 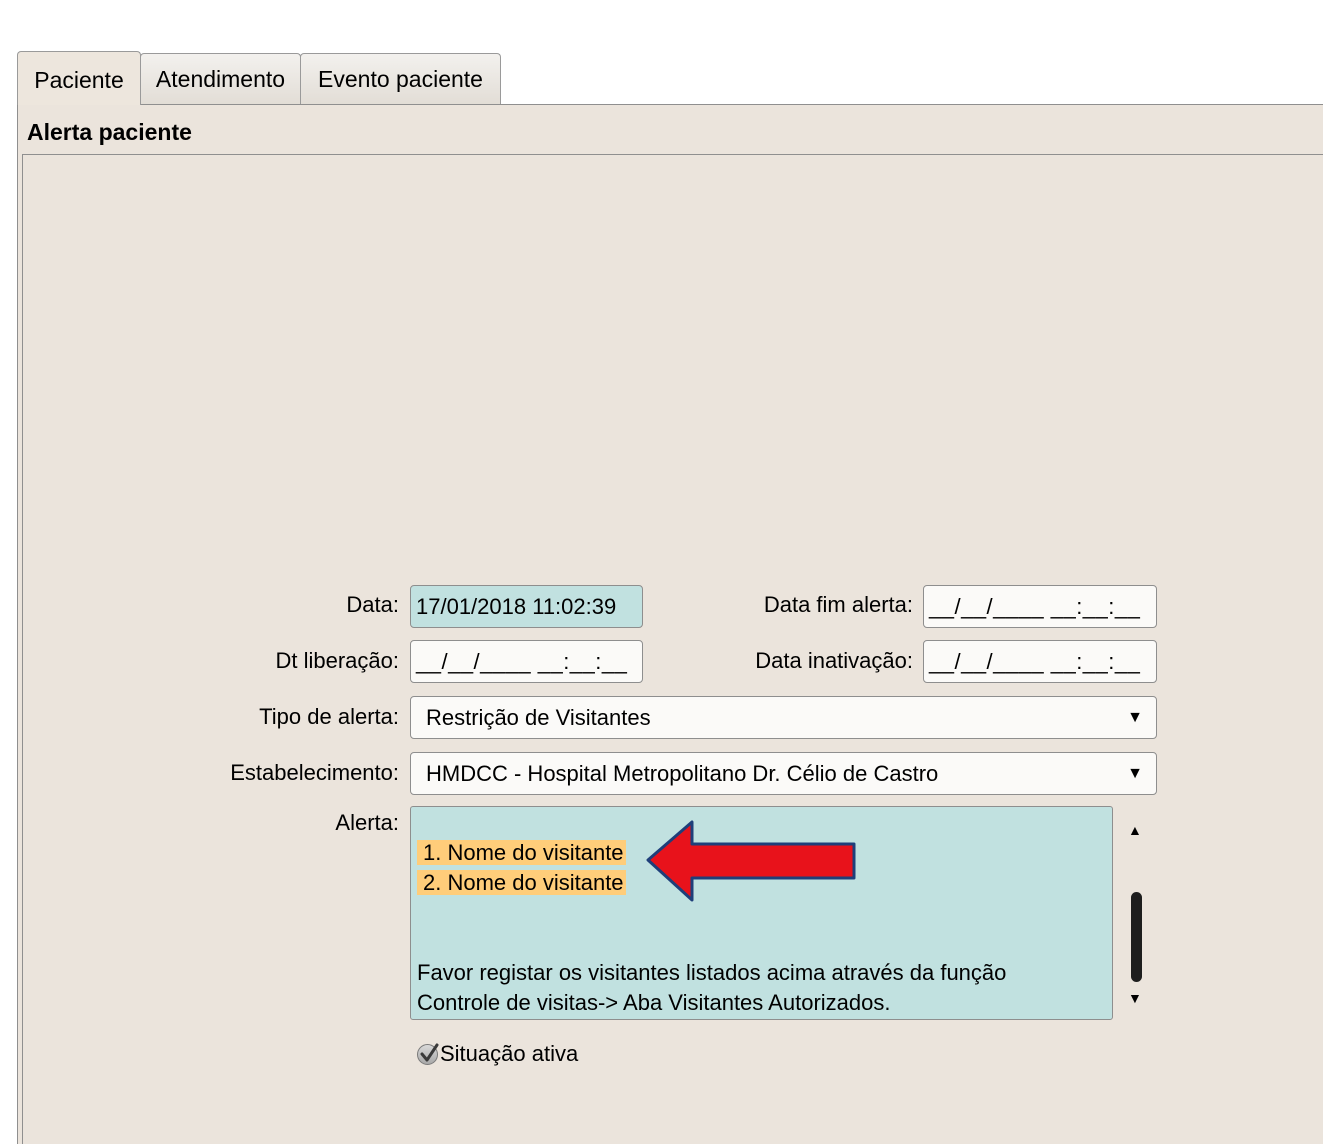 I want to click on data-inativacao-field: __/__/____ __:__:__, so click(x=1040, y=661).